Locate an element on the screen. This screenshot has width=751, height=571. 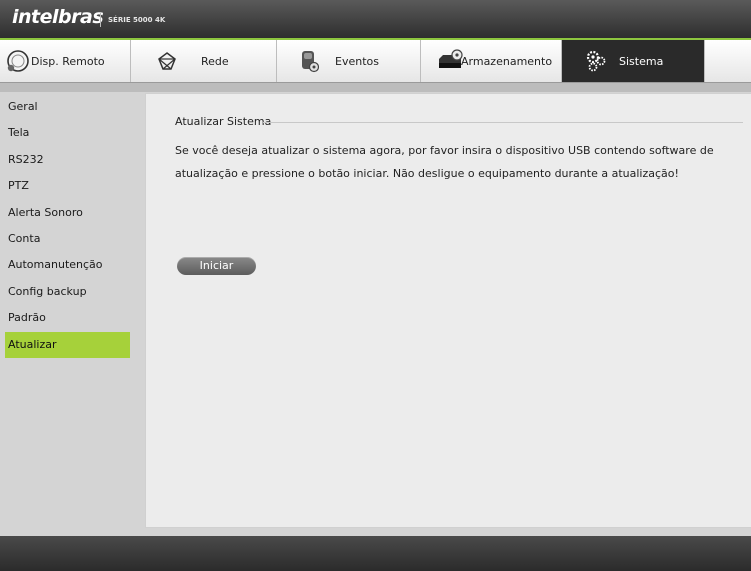
sidebar-item-padrao: Padrão is located at coordinates (67, 318).